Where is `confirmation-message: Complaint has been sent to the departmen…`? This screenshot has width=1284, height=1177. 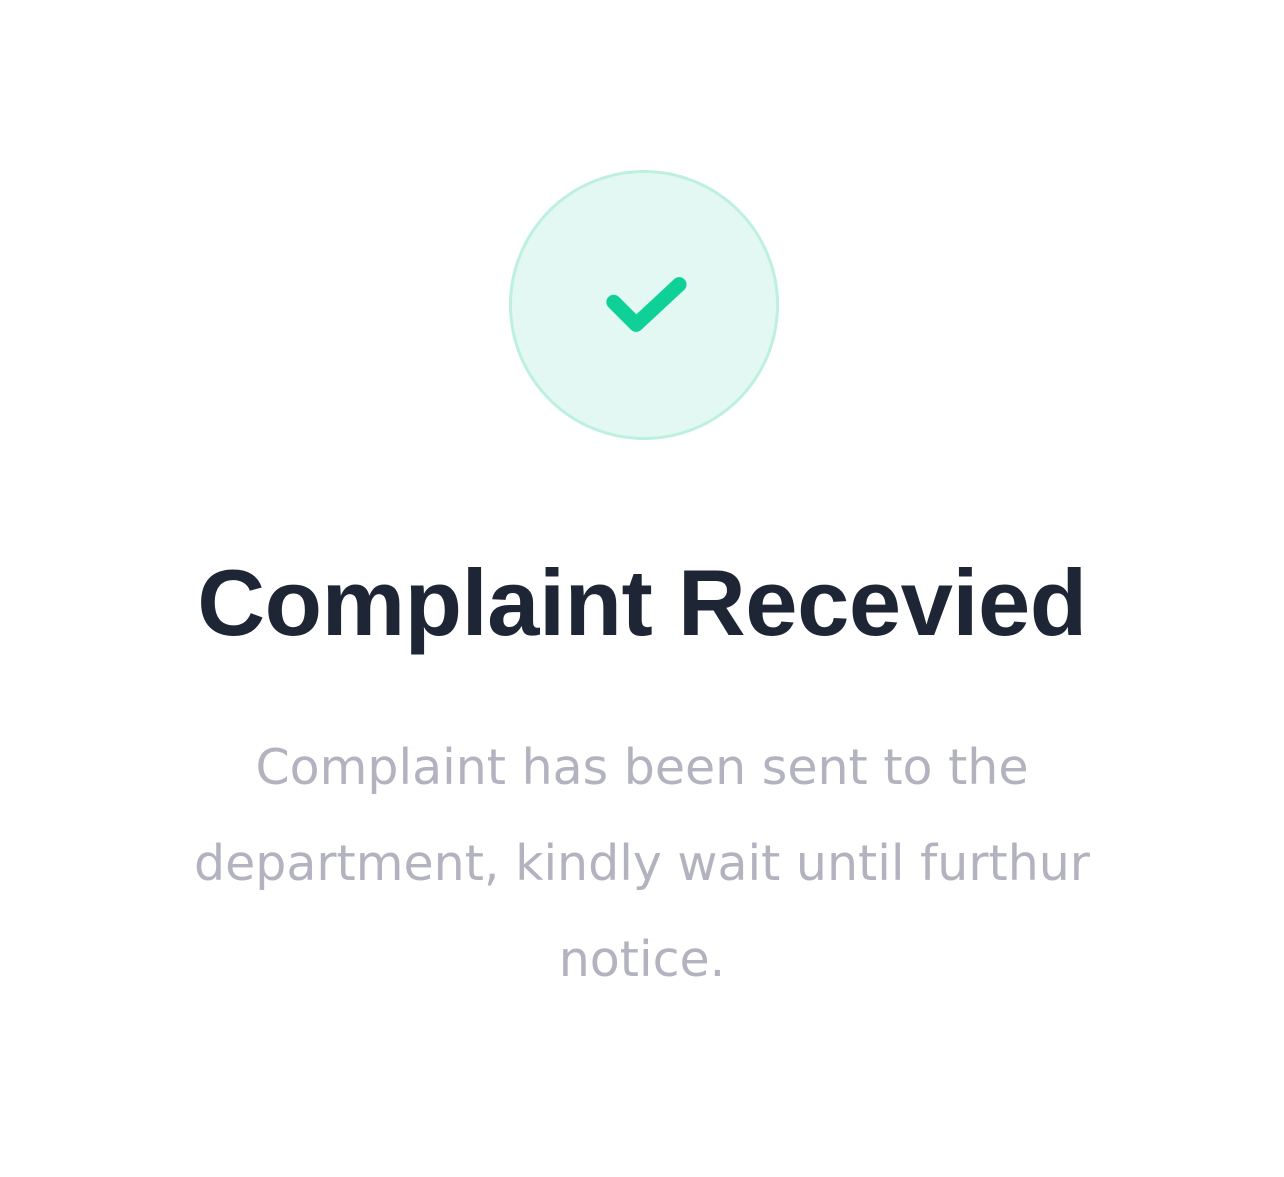
confirmation-message: Complaint has been sent to the departmen… is located at coordinates (642, 863).